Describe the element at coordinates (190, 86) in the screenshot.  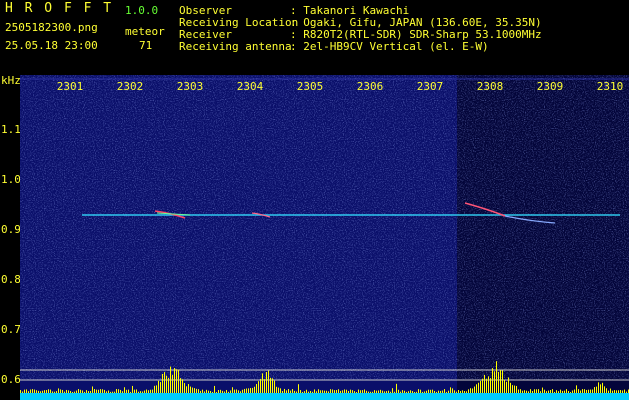
I see `time-tick-label: 2303` at that location.